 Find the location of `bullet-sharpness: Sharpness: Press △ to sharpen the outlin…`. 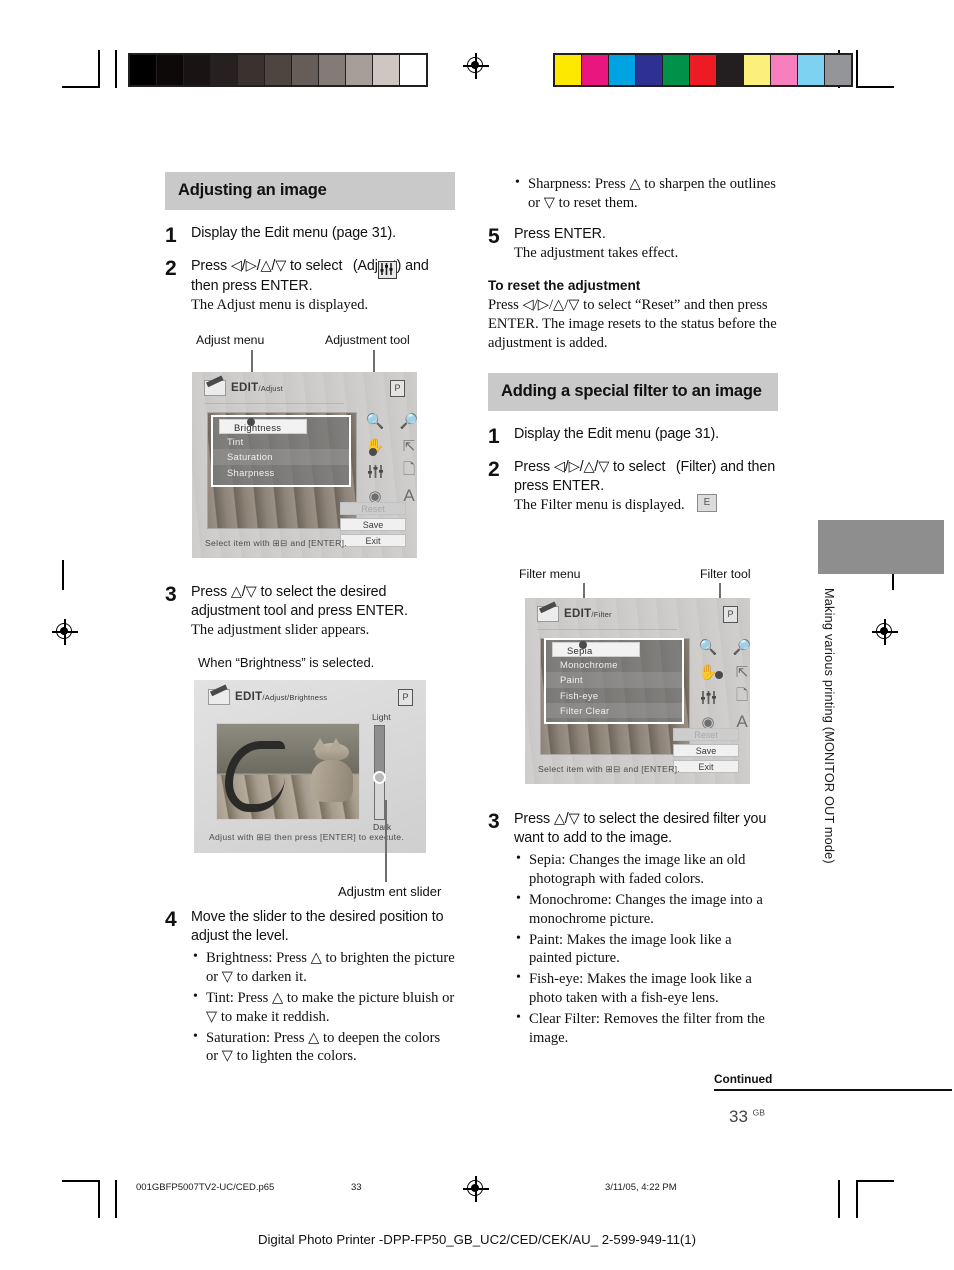

bullet-sharpness: Sharpness: Press △ to sharpen the outlin… is located at coordinates (645, 193).